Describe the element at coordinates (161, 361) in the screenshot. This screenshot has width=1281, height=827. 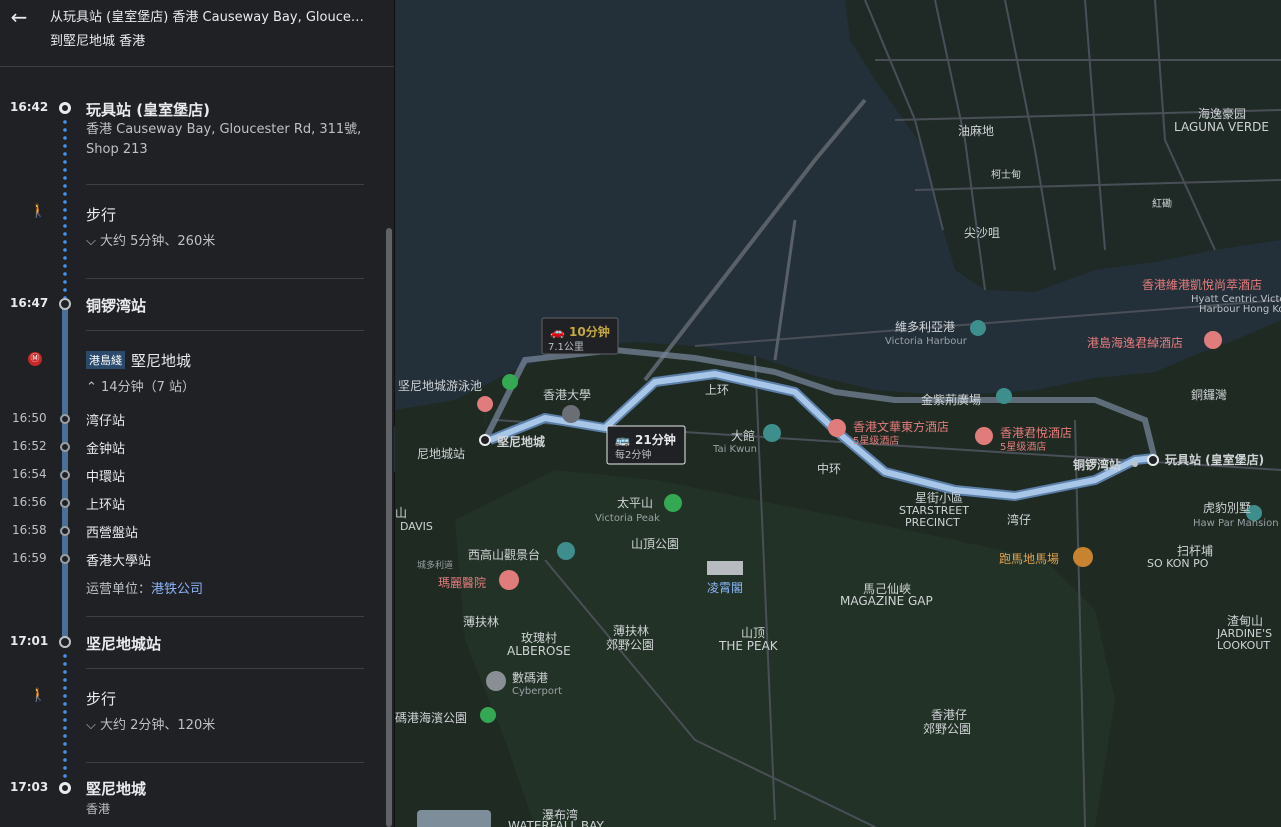
I see `line-destination: 堅尼地城` at that location.